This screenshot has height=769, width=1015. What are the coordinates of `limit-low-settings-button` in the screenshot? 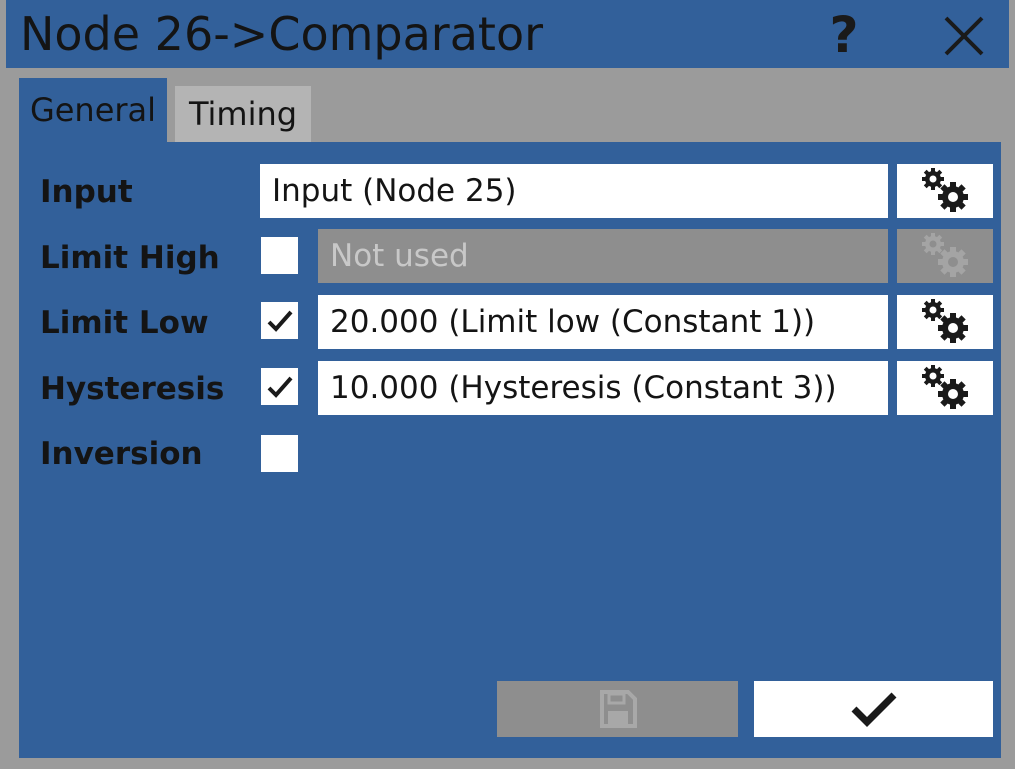 It's located at (945, 322).